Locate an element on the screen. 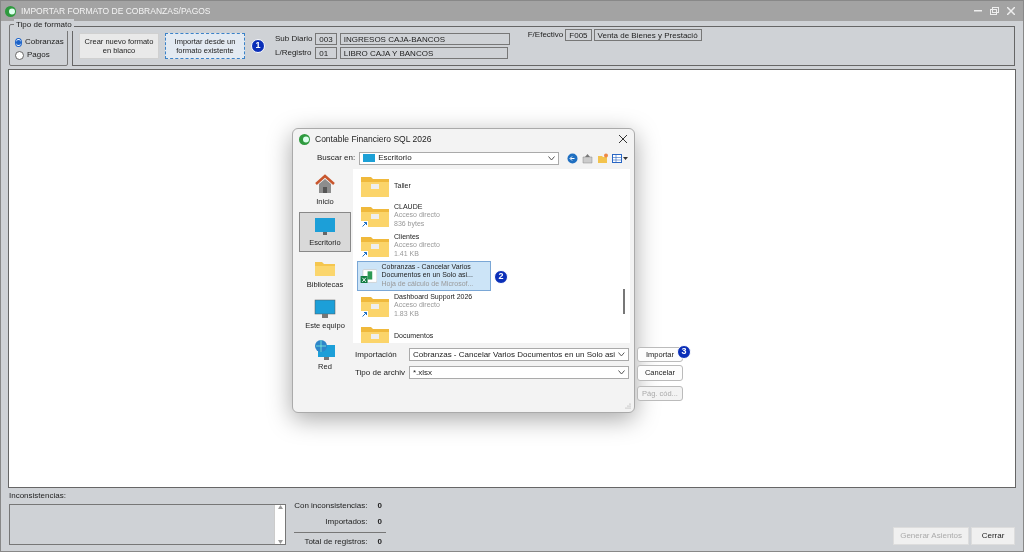 This screenshot has height=552, width=1024. scrollbar-thumb is located at coordinates (624, 301).